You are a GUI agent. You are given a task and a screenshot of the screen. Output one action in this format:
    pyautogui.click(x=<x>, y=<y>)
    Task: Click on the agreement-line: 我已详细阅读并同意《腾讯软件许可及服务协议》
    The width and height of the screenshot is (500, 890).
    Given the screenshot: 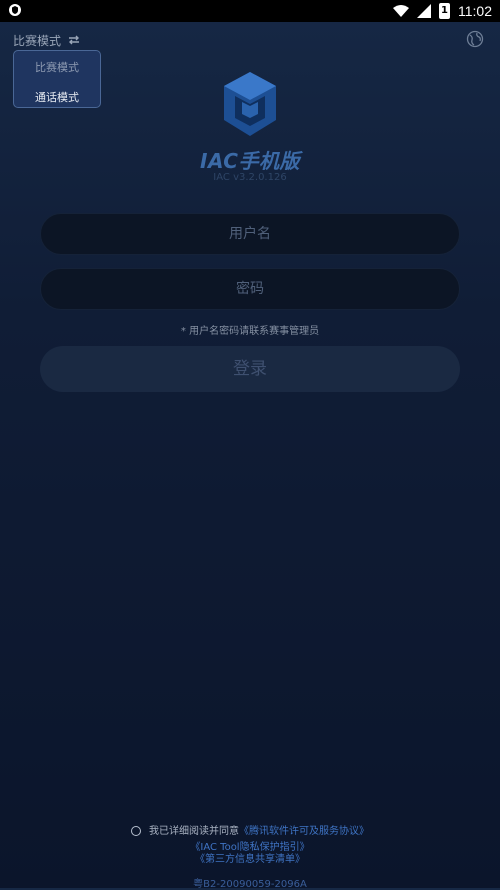 What is the action you would take?
    pyautogui.click(x=250, y=832)
    